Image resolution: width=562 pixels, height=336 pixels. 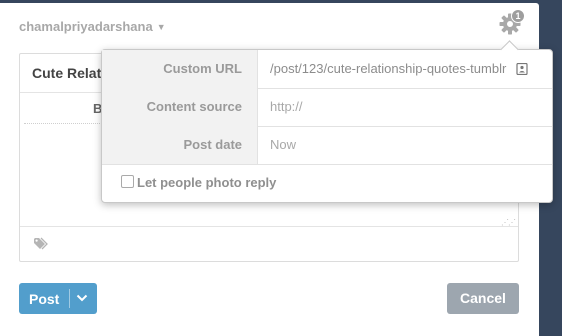 What do you see at coordinates (82, 298) in the screenshot?
I see `chevron-down-icon` at bounding box center [82, 298].